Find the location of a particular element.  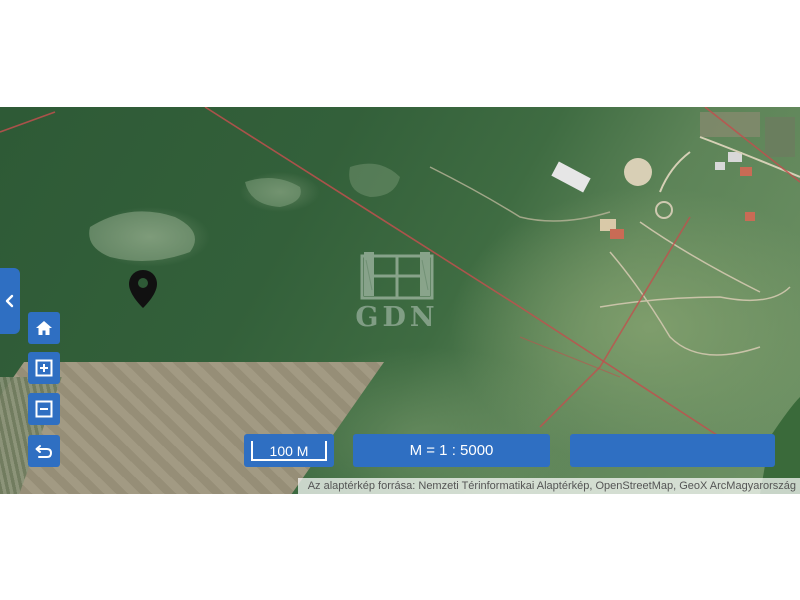

scale-ratio-button: M = 1 : 5000 is located at coordinates (451, 450).